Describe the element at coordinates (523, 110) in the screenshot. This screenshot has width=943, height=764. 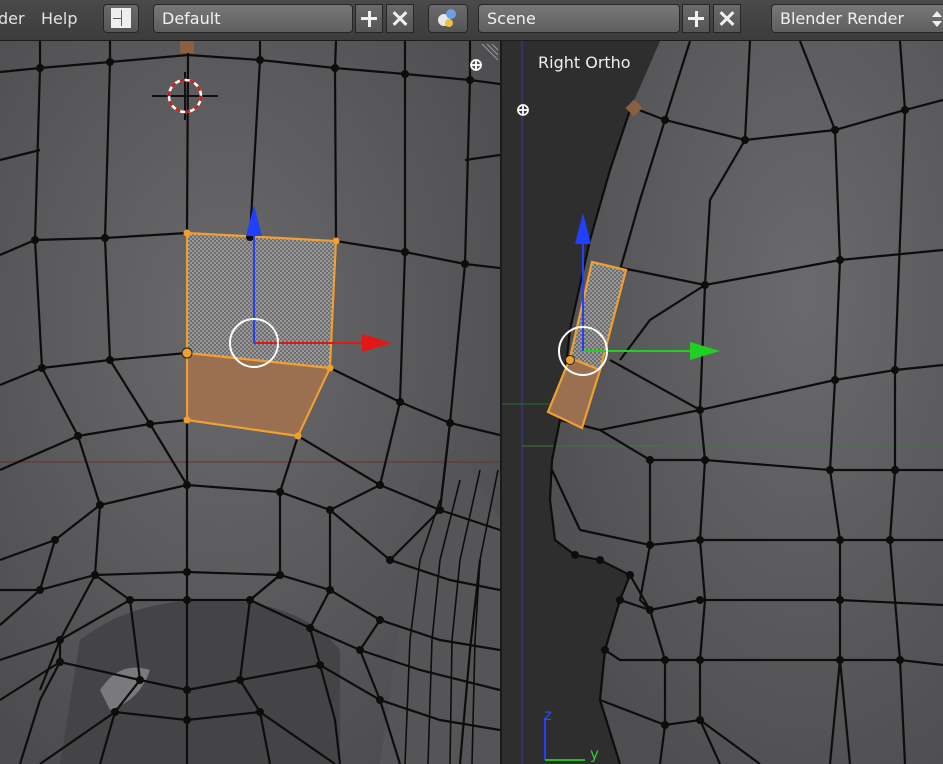
I see `view-cursor-icon` at that location.